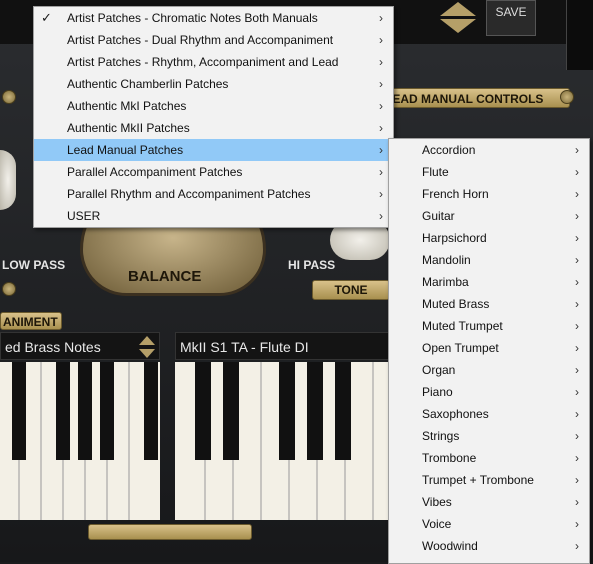 The height and width of the screenshot is (564, 593). I want to click on save-button: SAVE, so click(511, 18).